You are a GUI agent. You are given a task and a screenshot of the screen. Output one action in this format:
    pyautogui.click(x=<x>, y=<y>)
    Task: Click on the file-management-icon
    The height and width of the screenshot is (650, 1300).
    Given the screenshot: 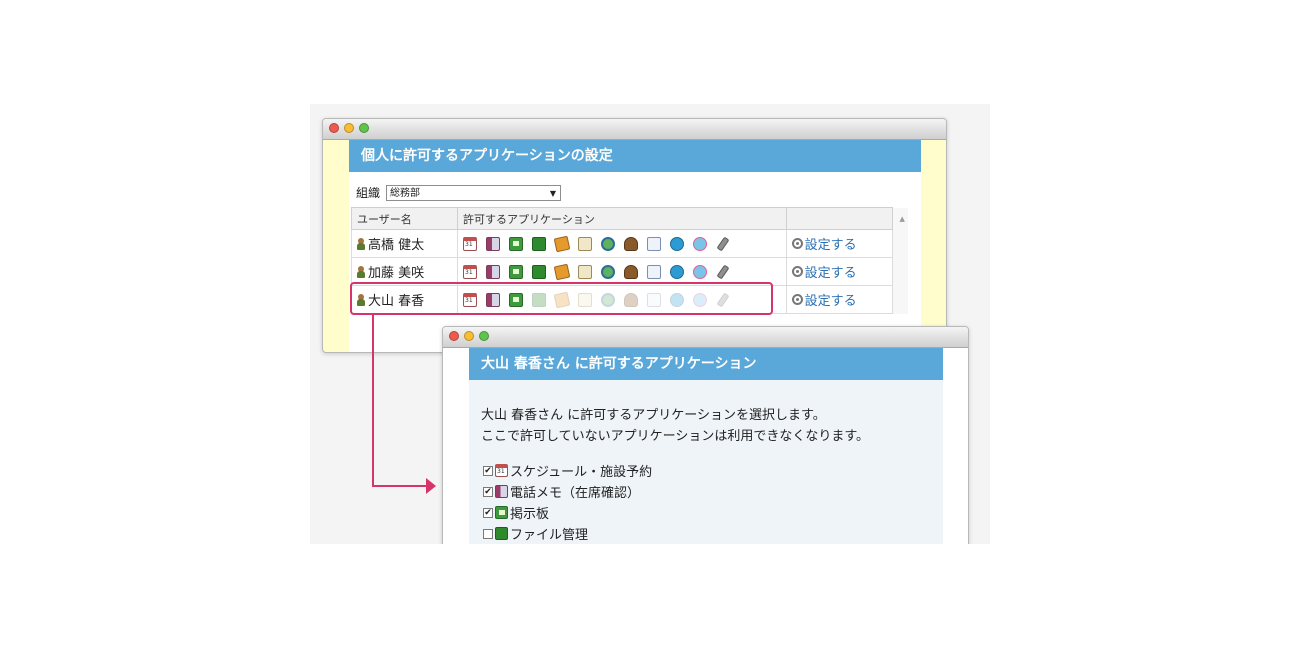 What is the action you would take?
    pyautogui.click(x=501, y=533)
    